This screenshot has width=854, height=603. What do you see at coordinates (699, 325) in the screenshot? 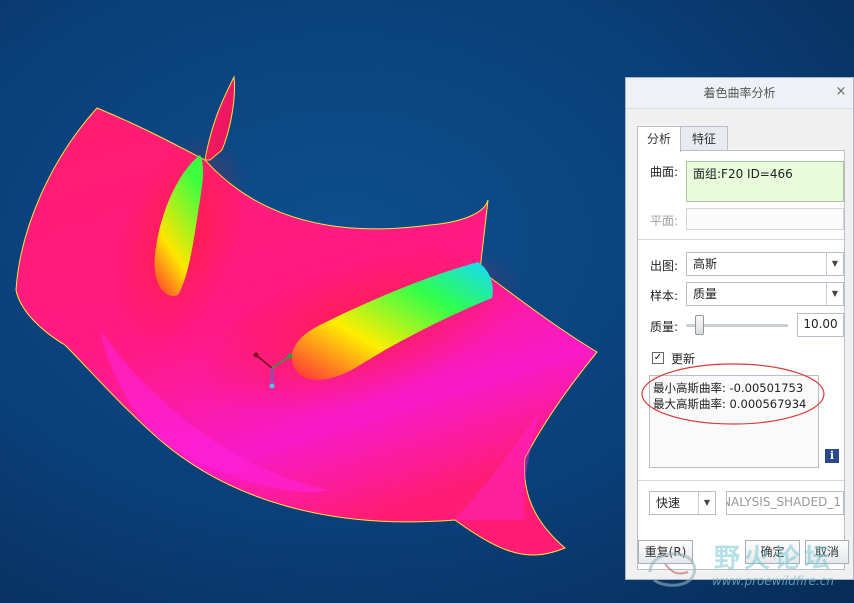
I see `quality-slider-handle` at bounding box center [699, 325].